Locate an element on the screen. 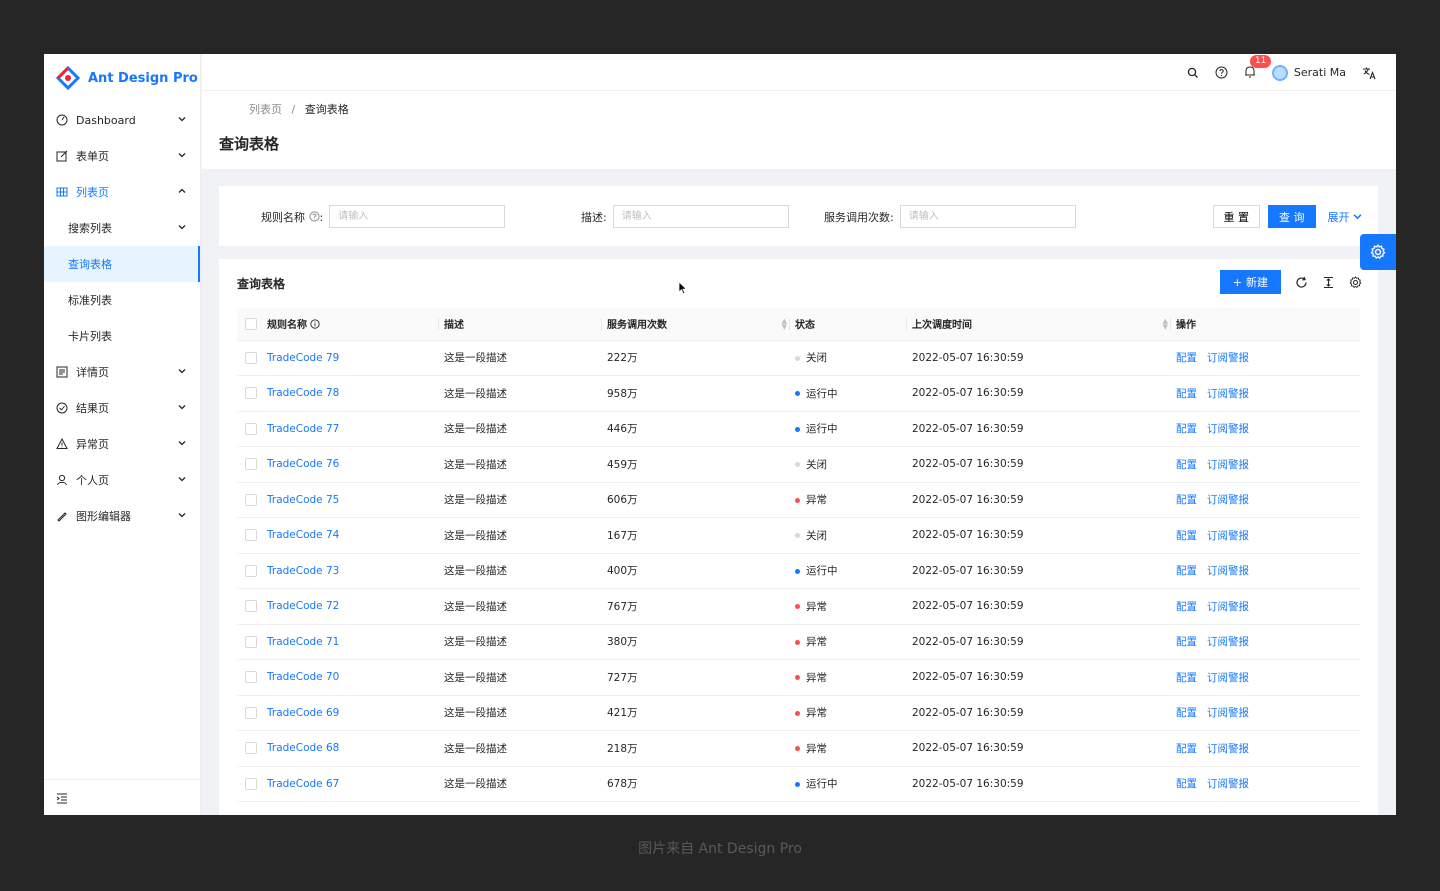 The height and width of the screenshot is (891, 1440). app-name: Ant Design Pro is located at coordinates (143, 78).